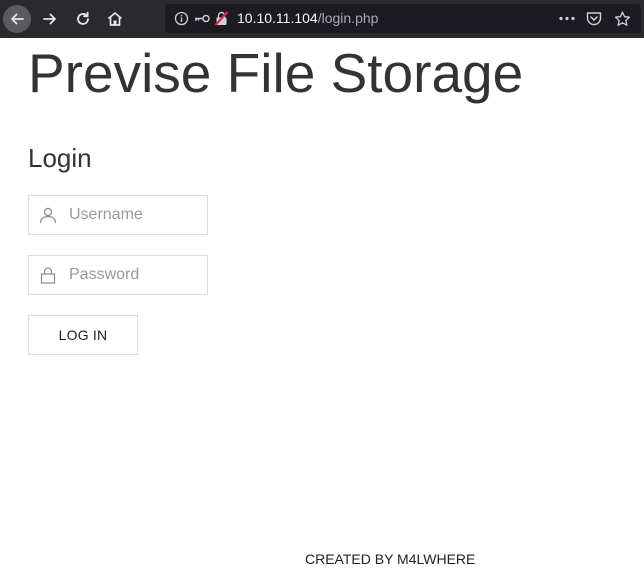  I want to click on arrow-right-icon, so click(49, 19).